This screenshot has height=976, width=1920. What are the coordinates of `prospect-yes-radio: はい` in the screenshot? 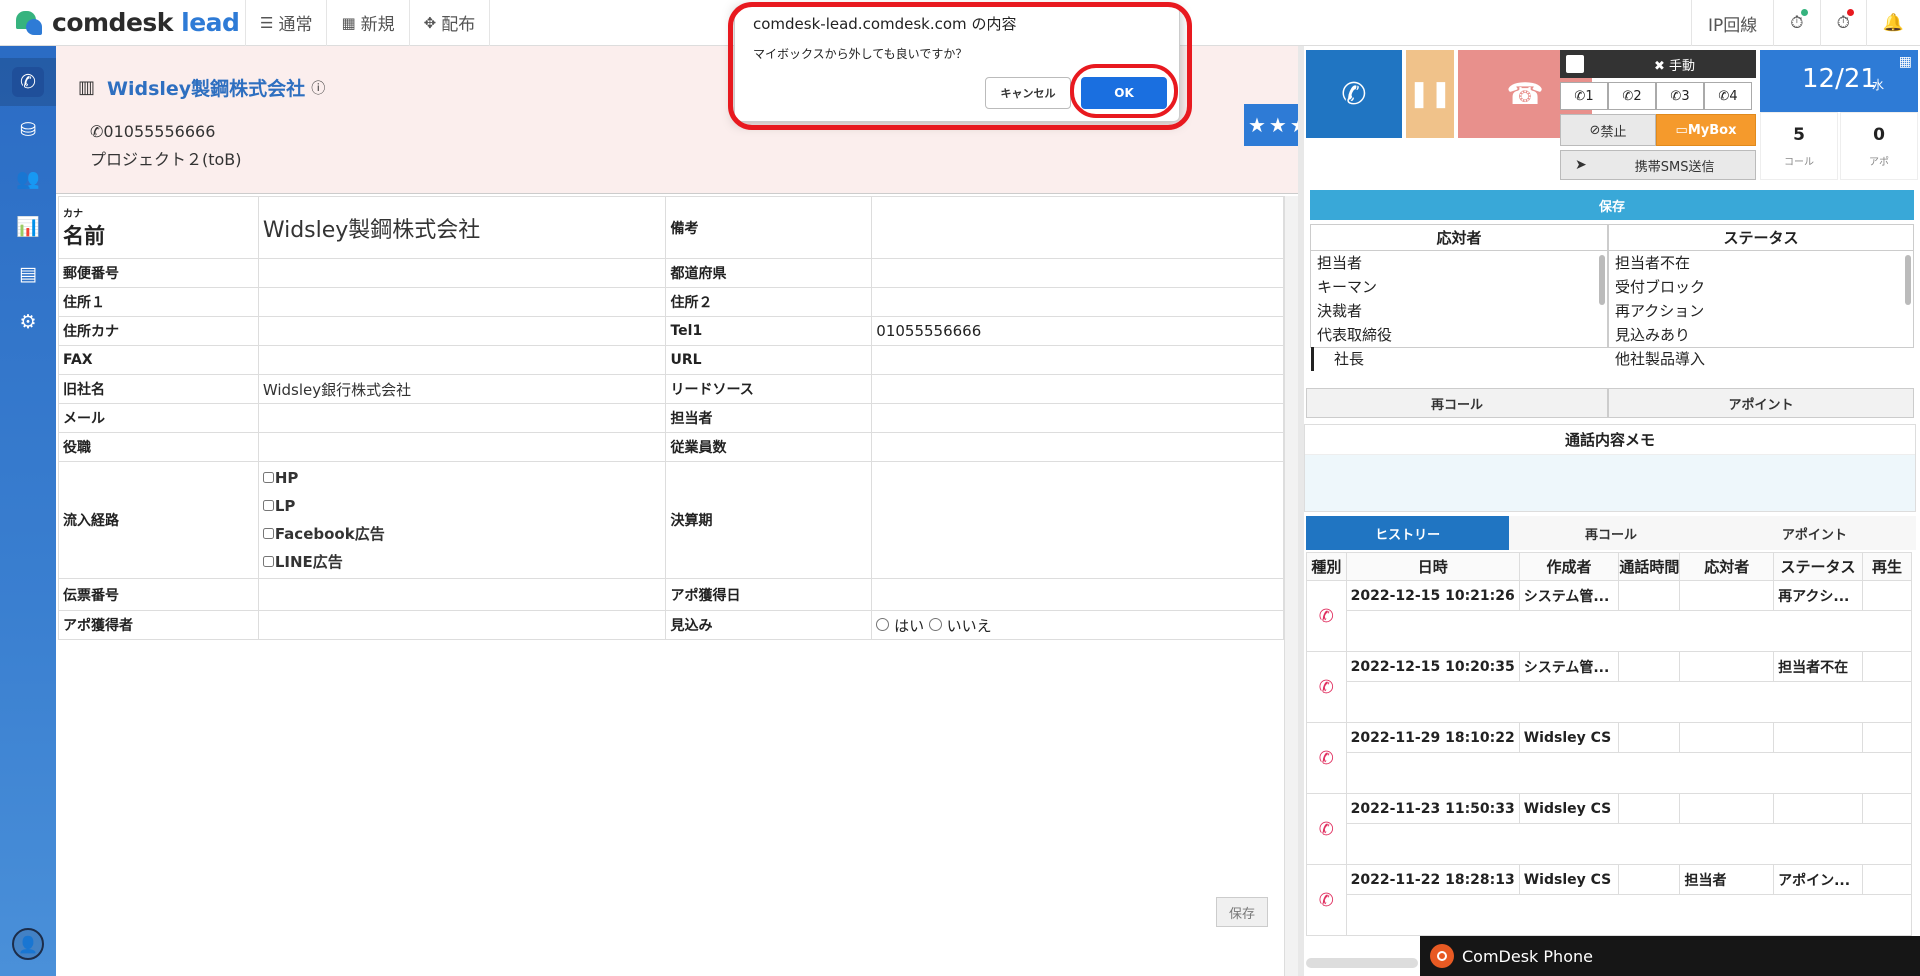 It's located at (900, 626).